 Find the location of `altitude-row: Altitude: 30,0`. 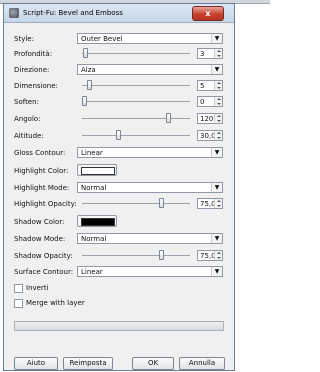

altitude-row: Altitude: 30,0 is located at coordinates (119, 137).